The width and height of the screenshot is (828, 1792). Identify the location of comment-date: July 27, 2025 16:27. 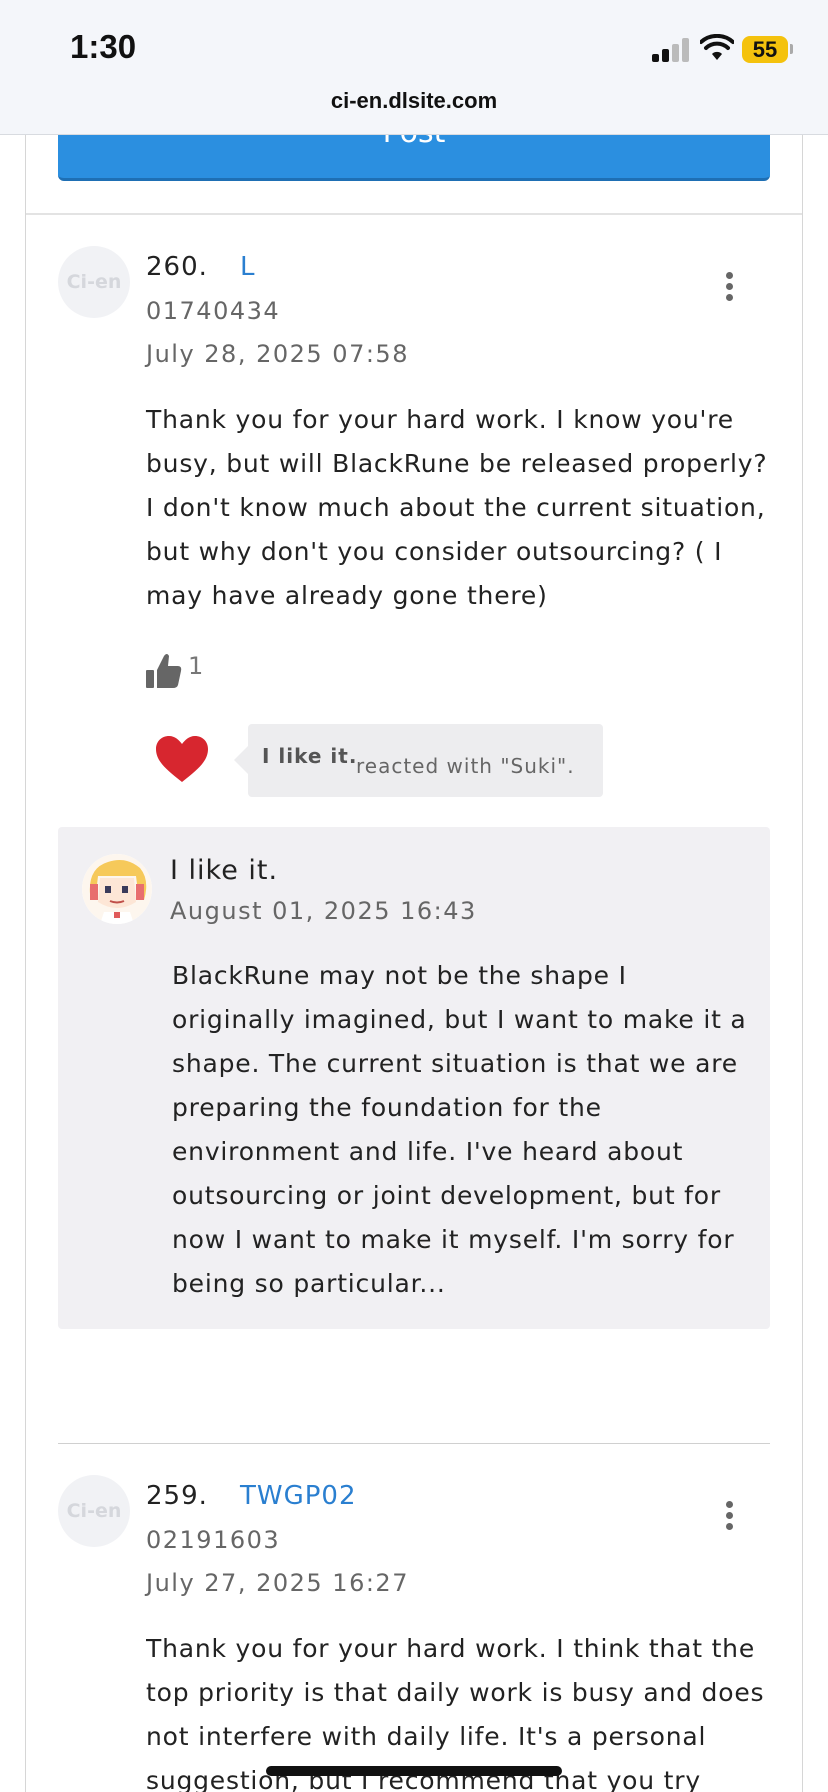
(277, 1583).